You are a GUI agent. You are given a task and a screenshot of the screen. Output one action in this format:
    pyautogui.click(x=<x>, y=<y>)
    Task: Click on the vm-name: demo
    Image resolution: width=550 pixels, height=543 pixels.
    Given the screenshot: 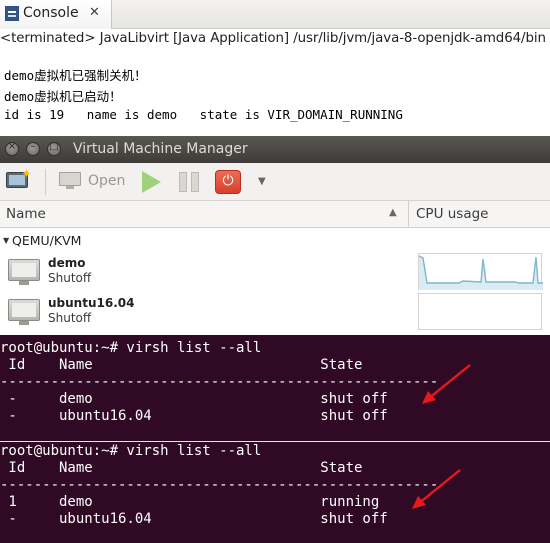 What is the action you would take?
    pyautogui.click(x=67, y=263)
    